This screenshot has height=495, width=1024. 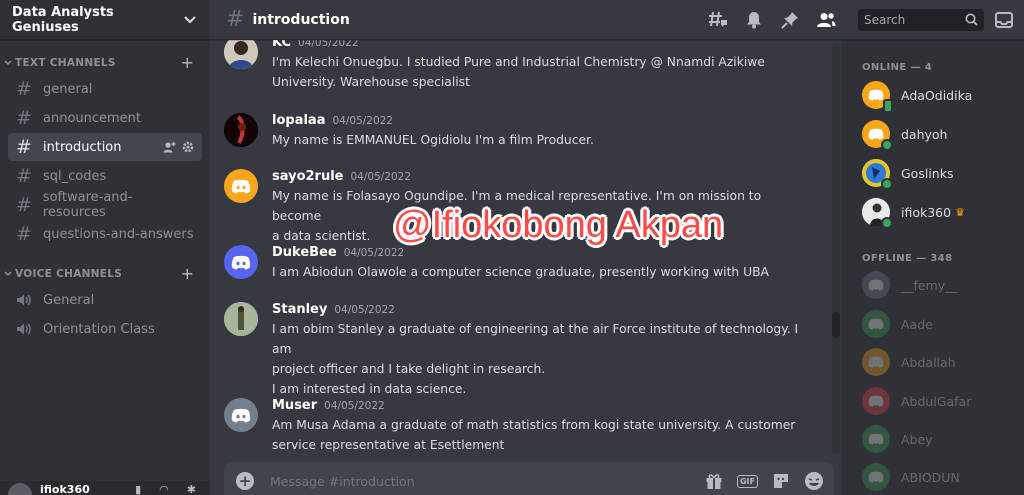 I want to click on mobile-status-icon, so click(x=888, y=106).